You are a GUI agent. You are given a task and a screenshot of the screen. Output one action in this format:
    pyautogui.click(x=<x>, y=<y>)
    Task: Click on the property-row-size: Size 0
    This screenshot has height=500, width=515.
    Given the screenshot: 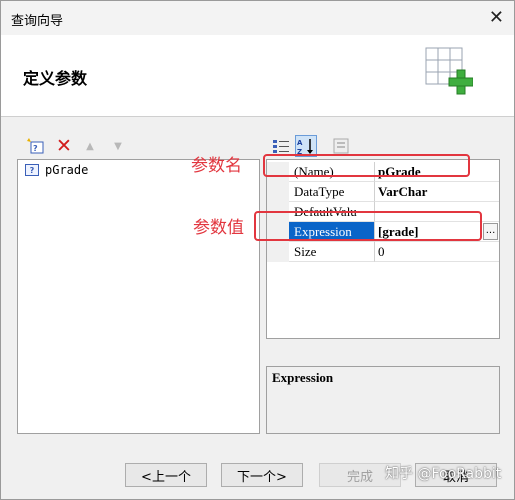 What is the action you would take?
    pyautogui.click(x=383, y=252)
    